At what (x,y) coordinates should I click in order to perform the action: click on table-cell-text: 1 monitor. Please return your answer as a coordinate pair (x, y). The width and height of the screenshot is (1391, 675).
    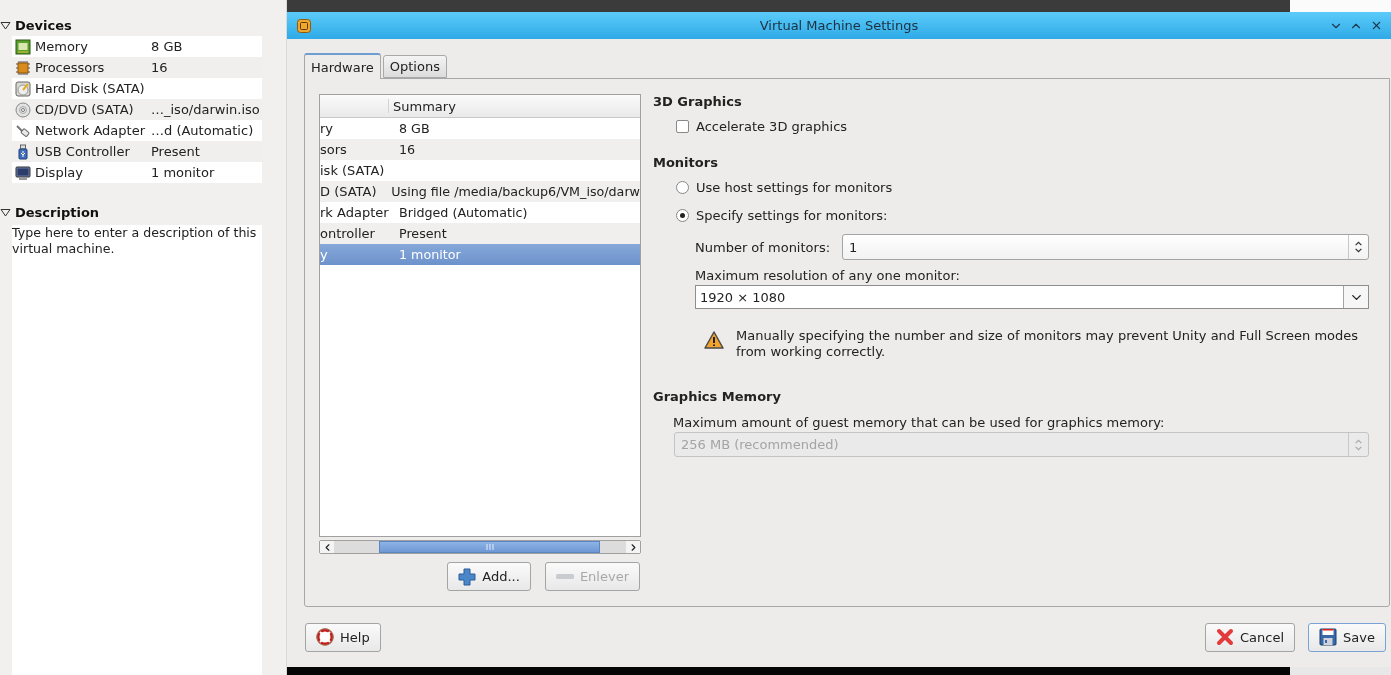
    Looking at the image, I should click on (430, 254).